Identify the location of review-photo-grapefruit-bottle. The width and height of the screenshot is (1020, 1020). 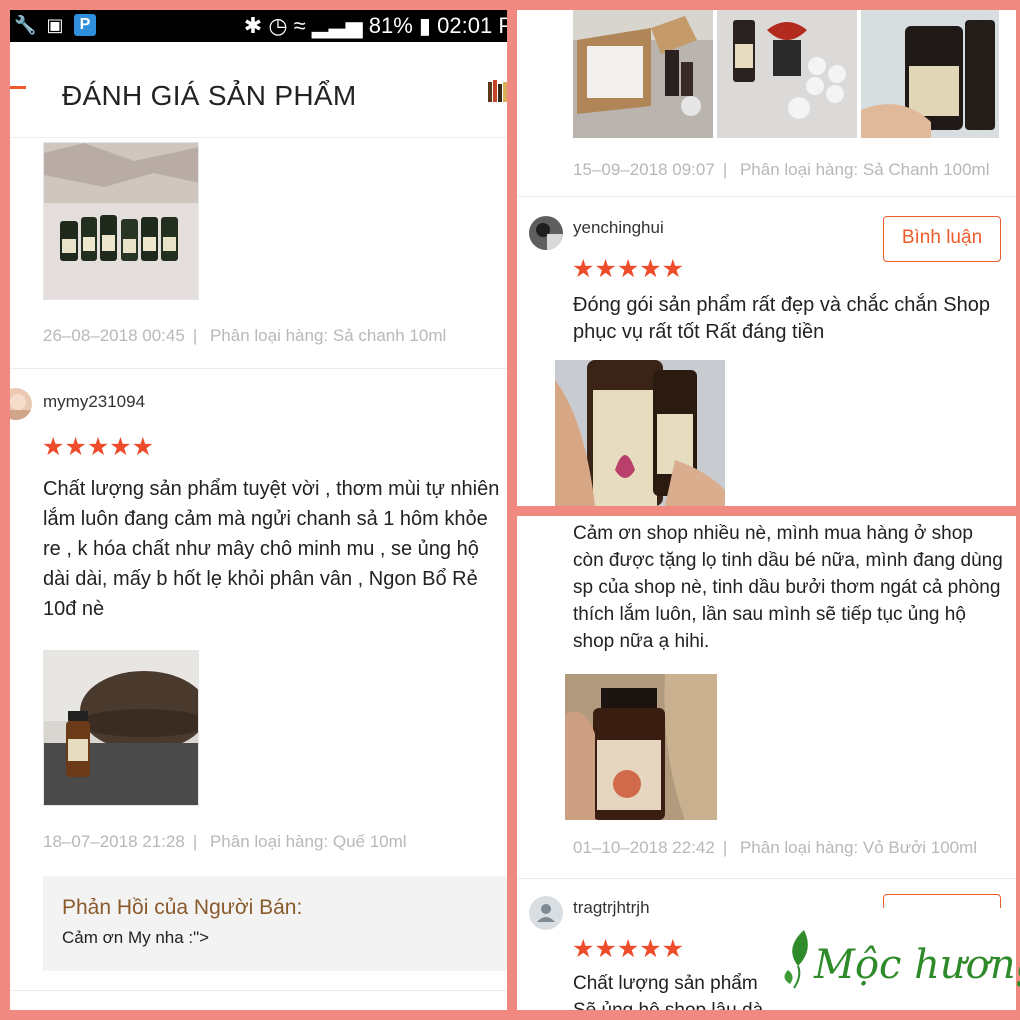
(641, 747).